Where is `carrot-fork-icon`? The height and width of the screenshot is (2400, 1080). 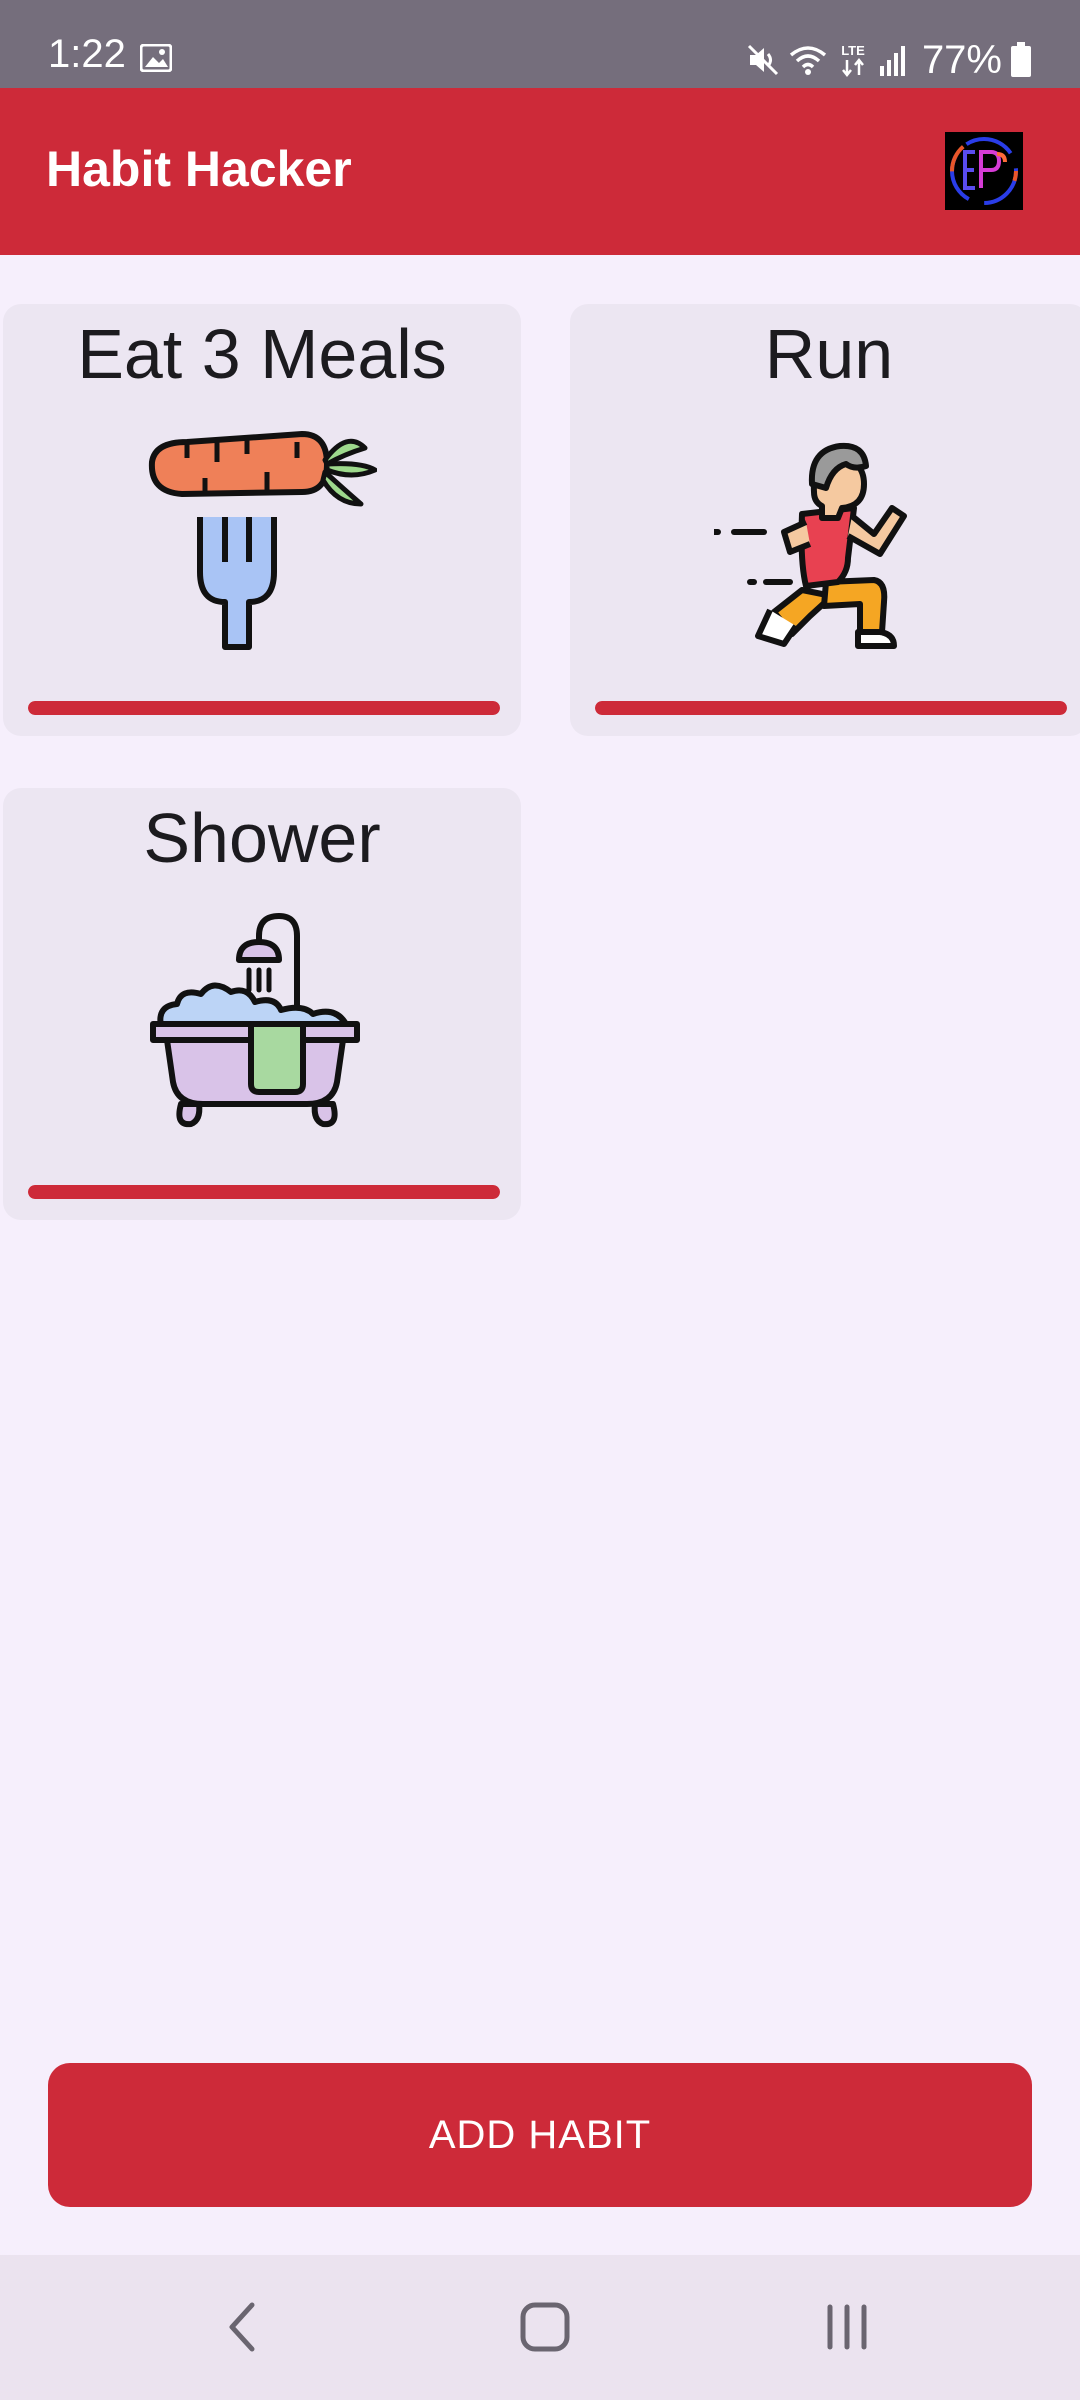 carrot-fork-icon is located at coordinates (262, 540).